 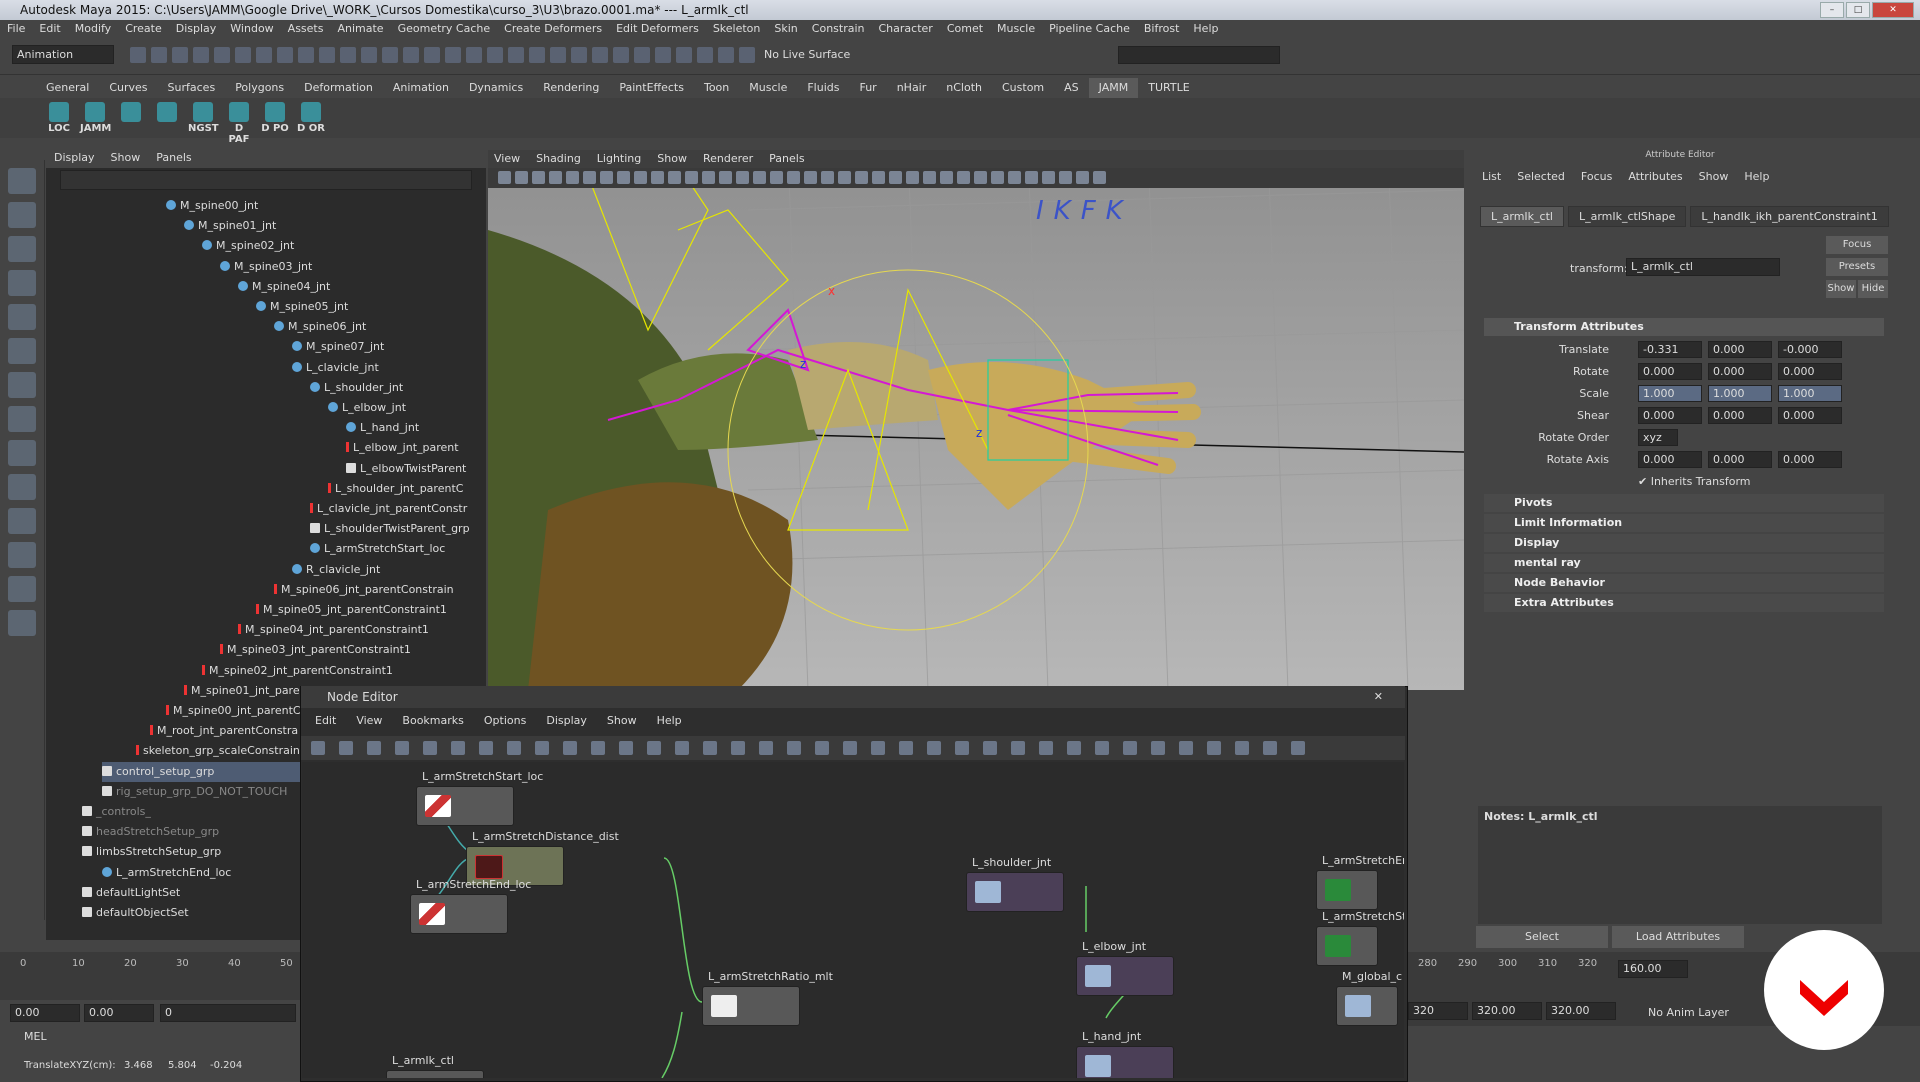 I want to click on shelf-tab: Toon, so click(x=716, y=88).